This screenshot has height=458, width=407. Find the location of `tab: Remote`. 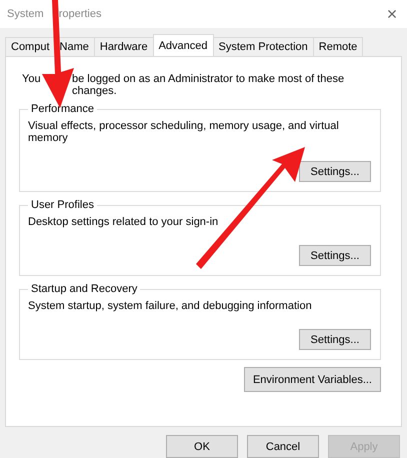

tab: Remote is located at coordinates (338, 46).